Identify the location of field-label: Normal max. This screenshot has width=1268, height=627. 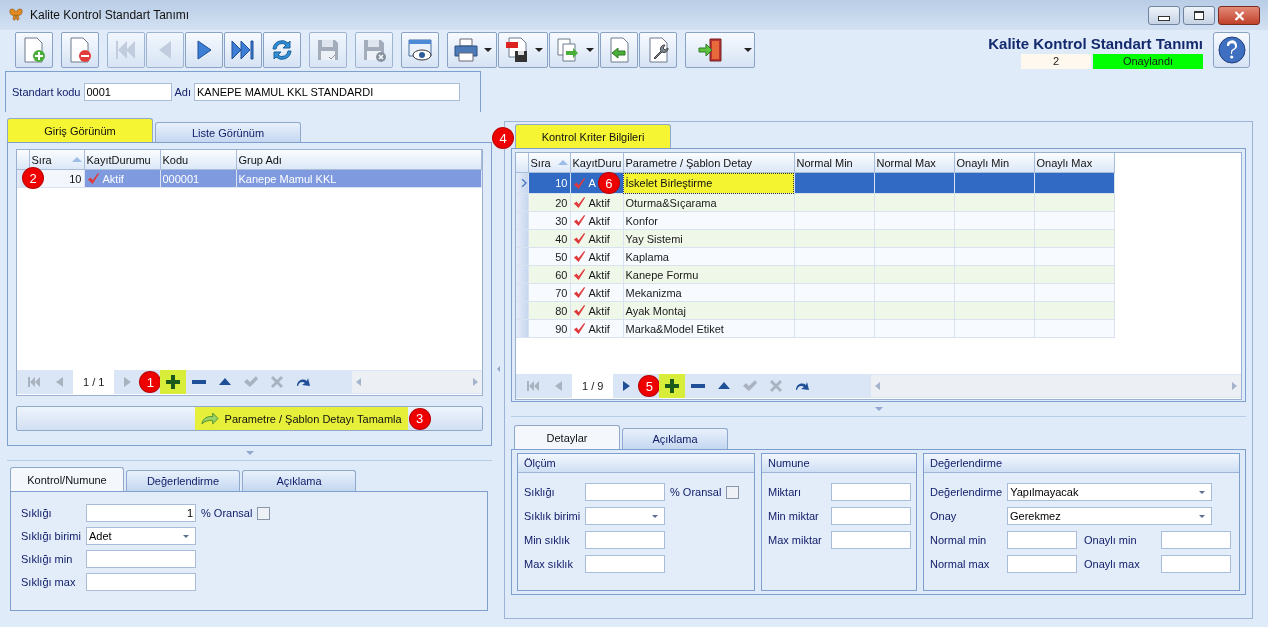
(960, 564).